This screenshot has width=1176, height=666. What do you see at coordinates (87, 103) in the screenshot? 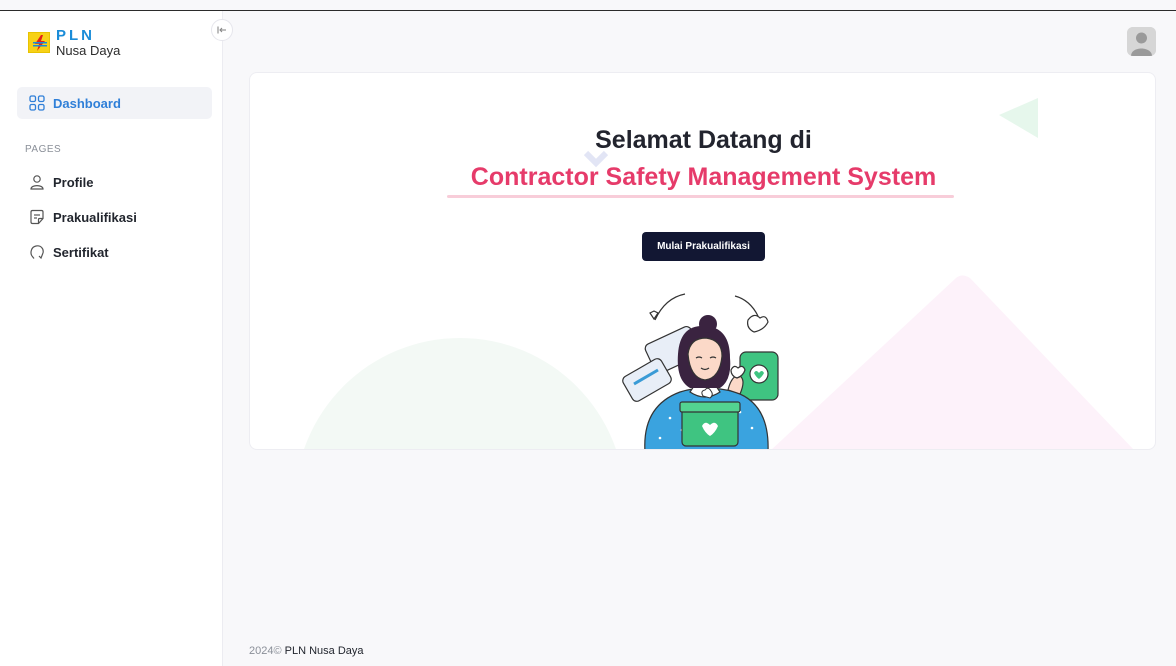
I see `sidebar-item-label: Dashboard` at bounding box center [87, 103].